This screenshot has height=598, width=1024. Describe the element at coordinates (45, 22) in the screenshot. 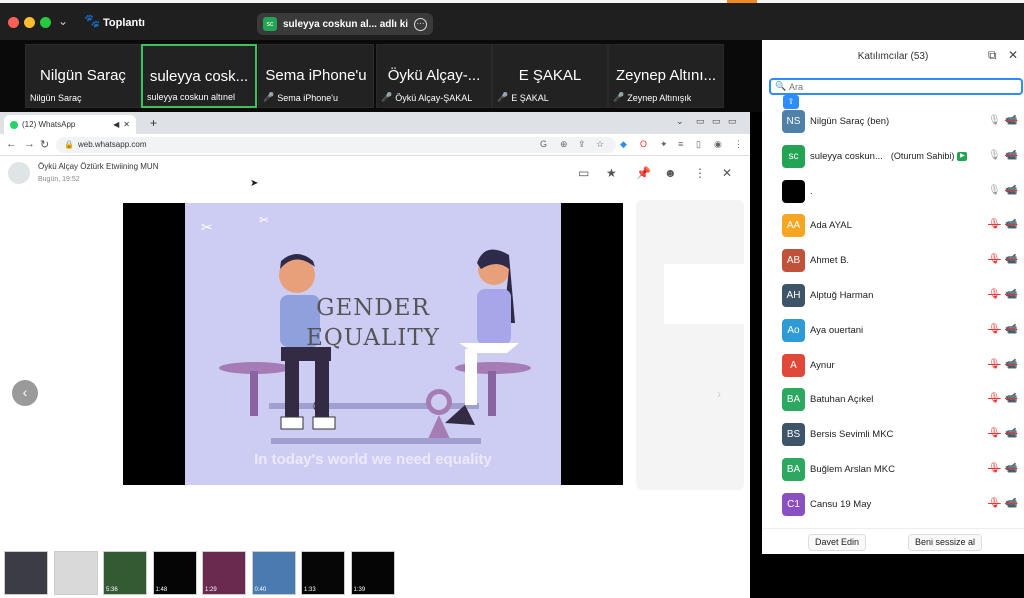

I see `fullscreen-window-button` at that location.